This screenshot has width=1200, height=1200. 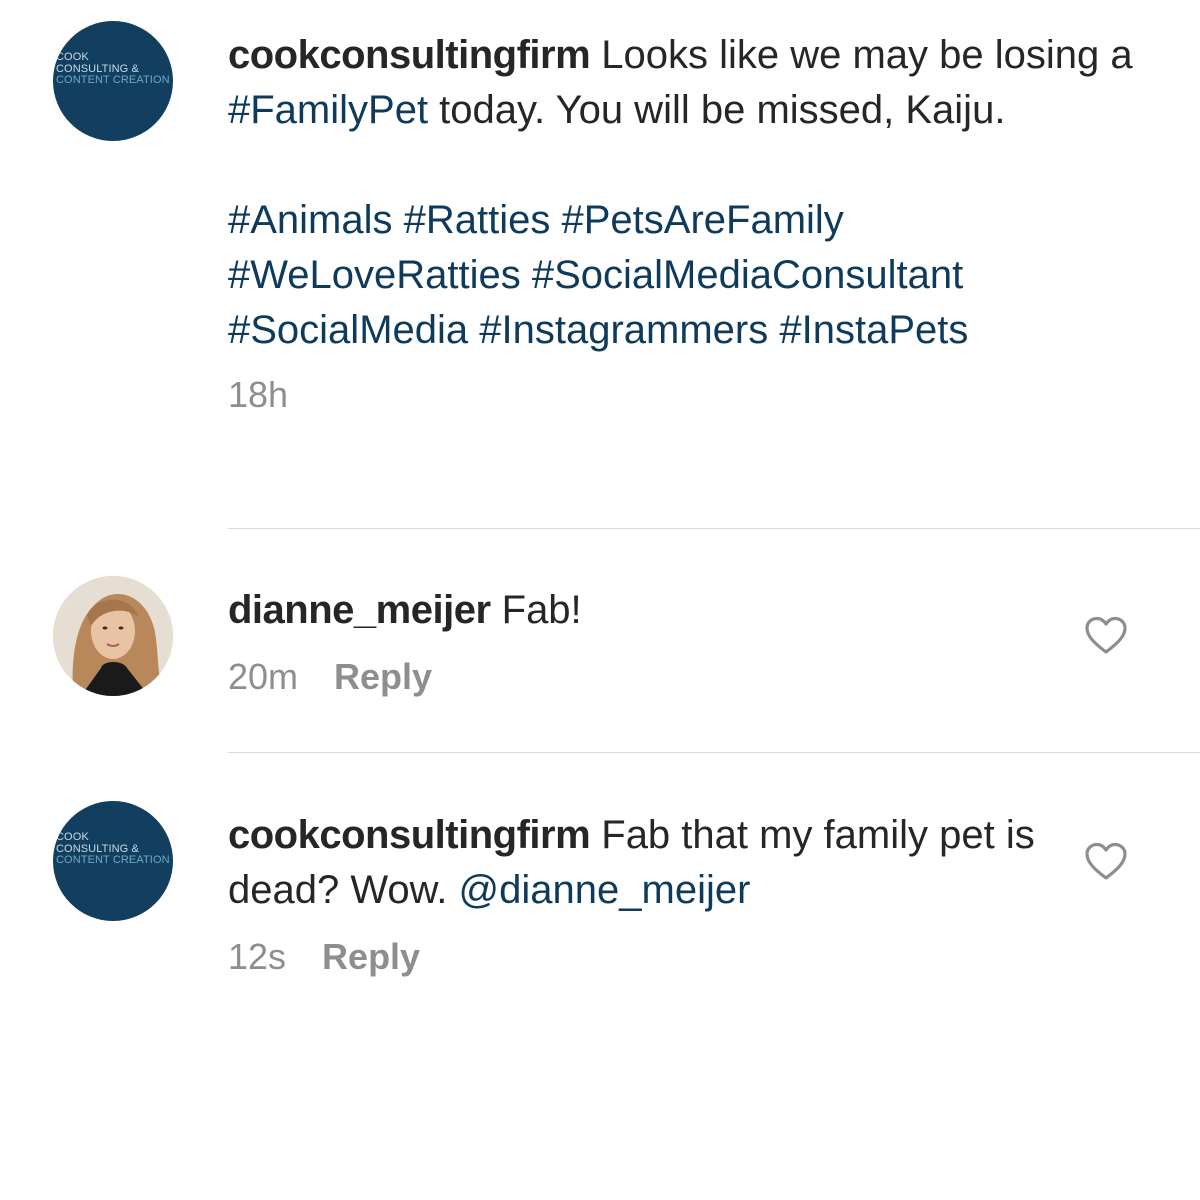 What do you see at coordinates (328, 110) in the screenshot?
I see `hashtag-link: #FamilyPet` at bounding box center [328, 110].